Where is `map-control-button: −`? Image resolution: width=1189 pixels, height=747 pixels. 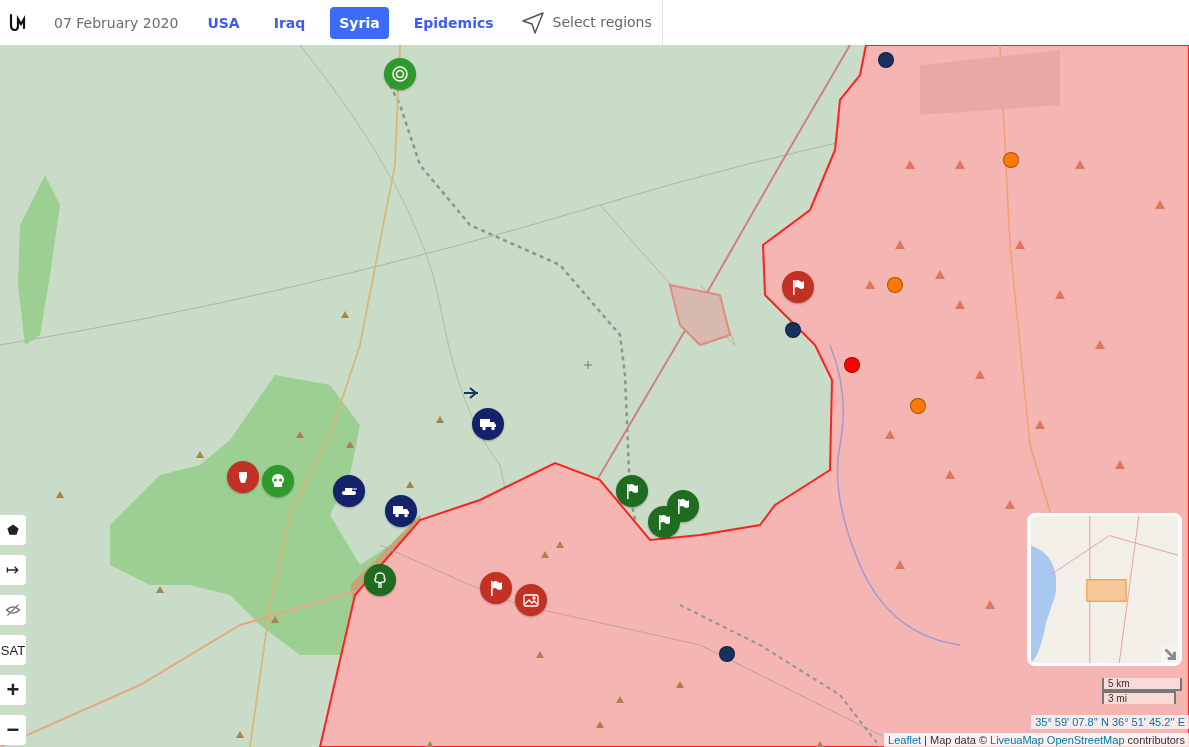
map-control-button: − is located at coordinates (13, 730).